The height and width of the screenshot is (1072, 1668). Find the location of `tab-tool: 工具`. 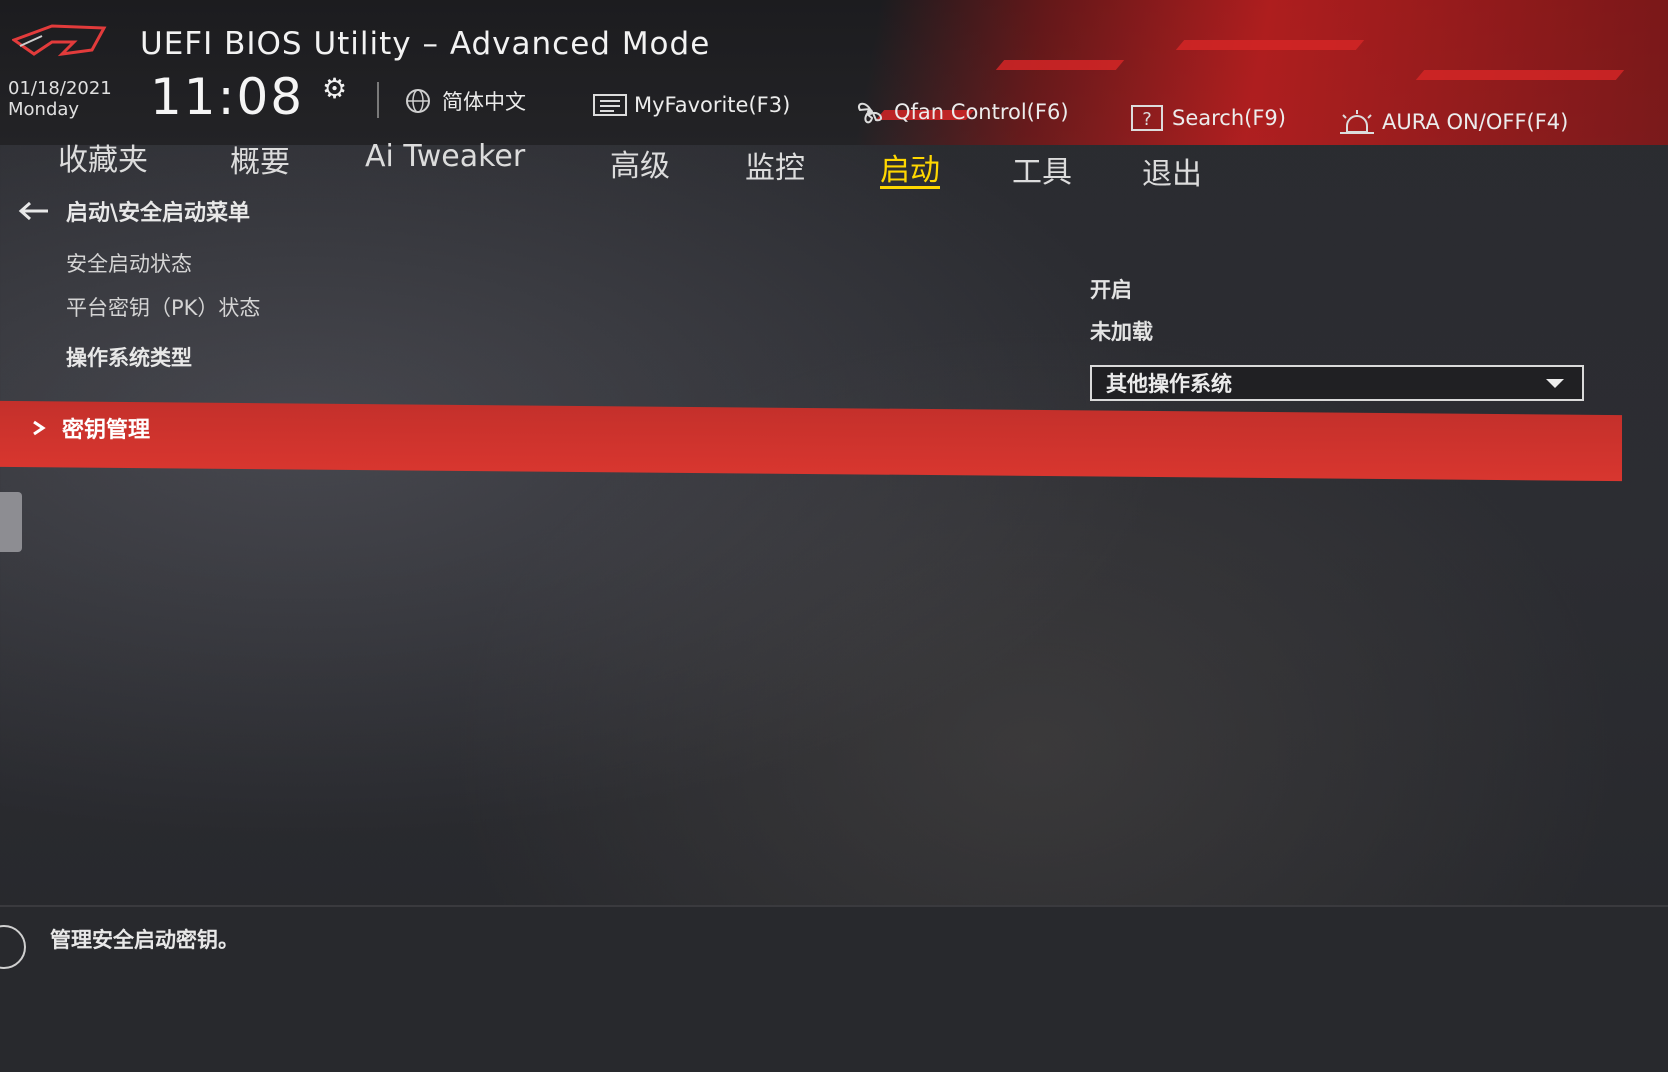

tab-tool: 工具 is located at coordinates (1042, 169).